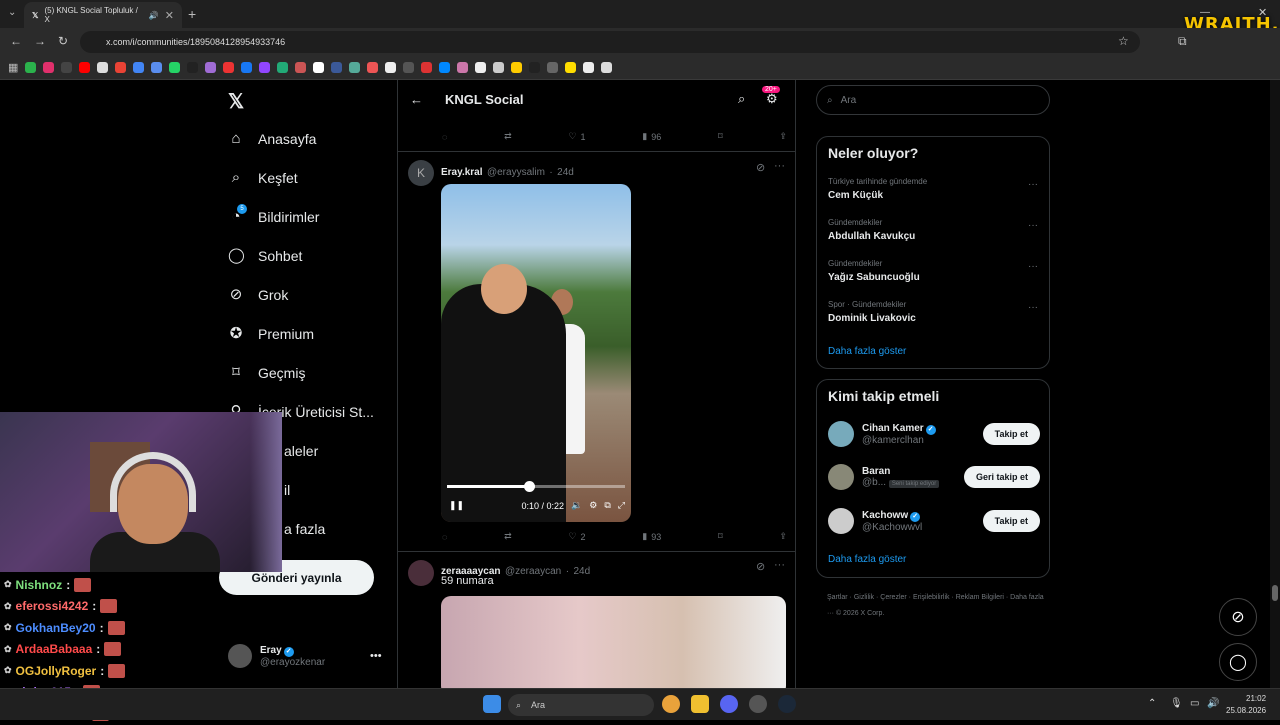 The height and width of the screenshot is (725, 1280). I want to click on trend-item: Türkiye tarihinde gündemde Cem Küçük, so click(877, 189).